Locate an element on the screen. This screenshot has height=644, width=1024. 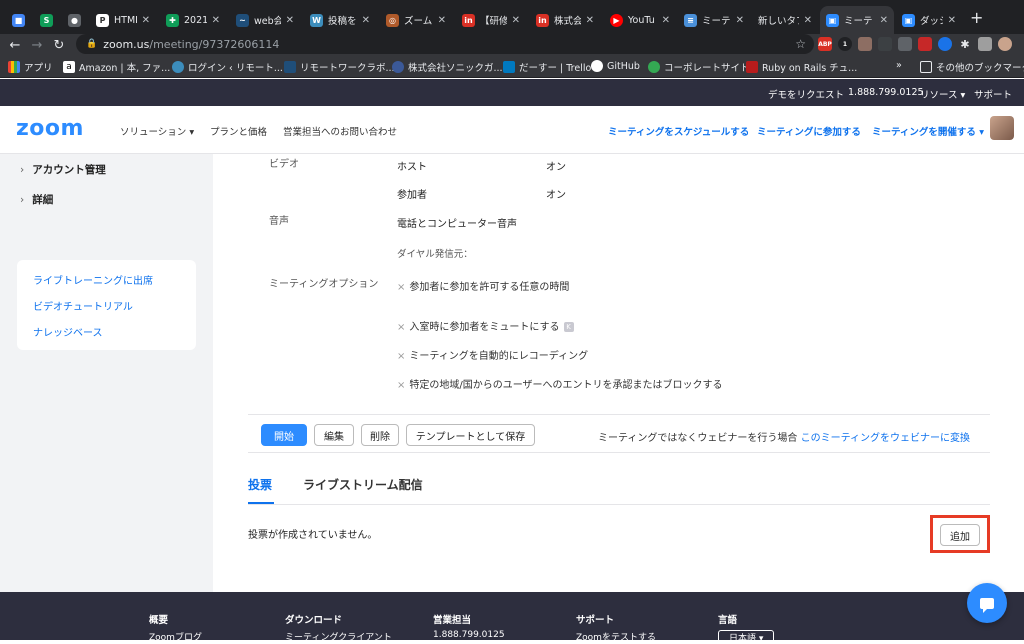
bookmarks-overflow-icon: » is located at coordinates (899, 65).